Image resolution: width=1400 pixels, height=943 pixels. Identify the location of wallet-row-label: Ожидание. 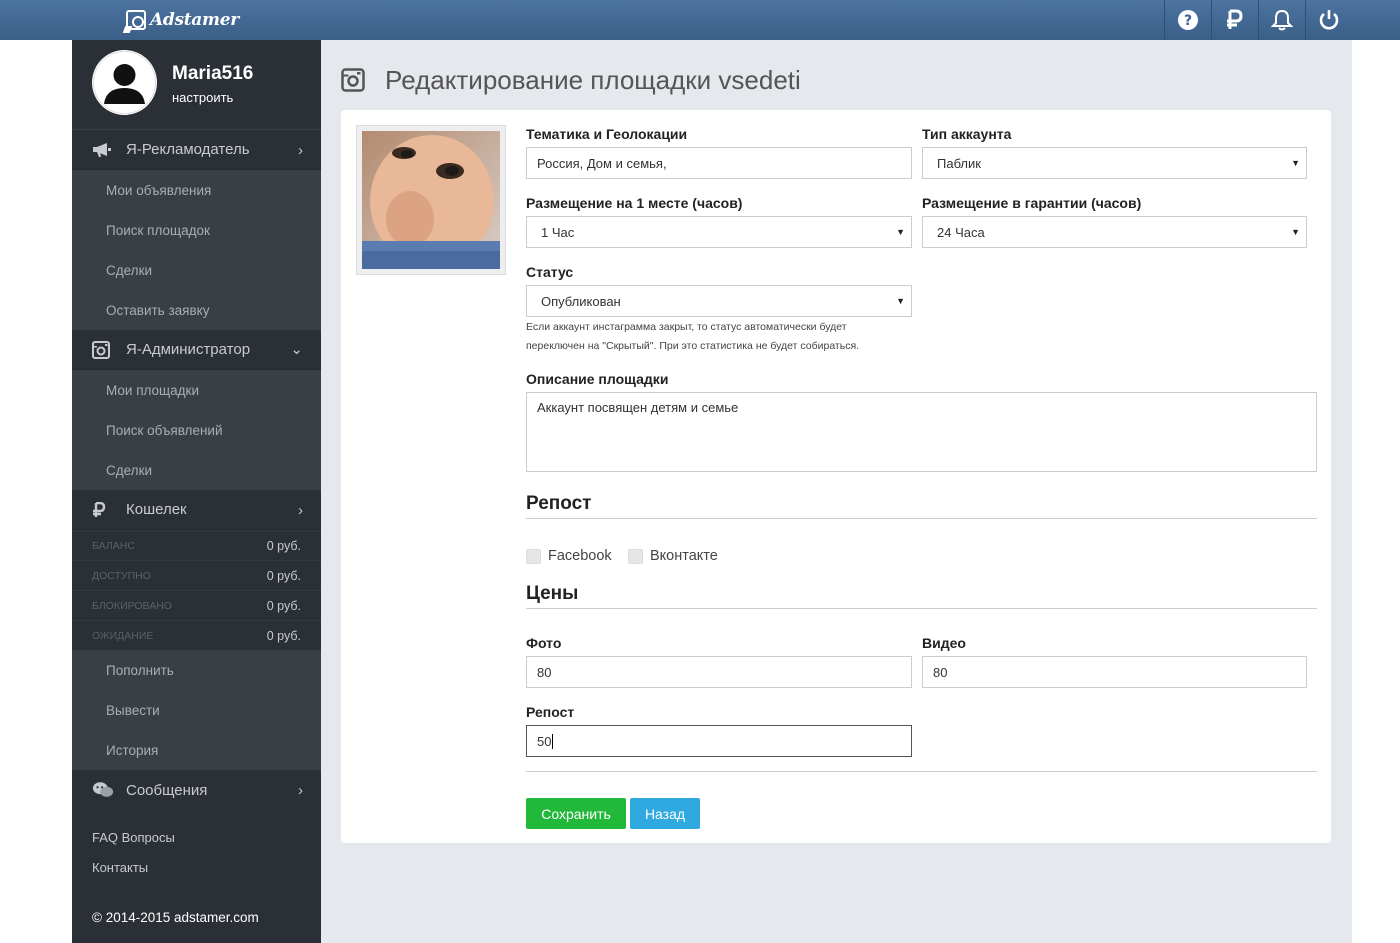
(123, 635).